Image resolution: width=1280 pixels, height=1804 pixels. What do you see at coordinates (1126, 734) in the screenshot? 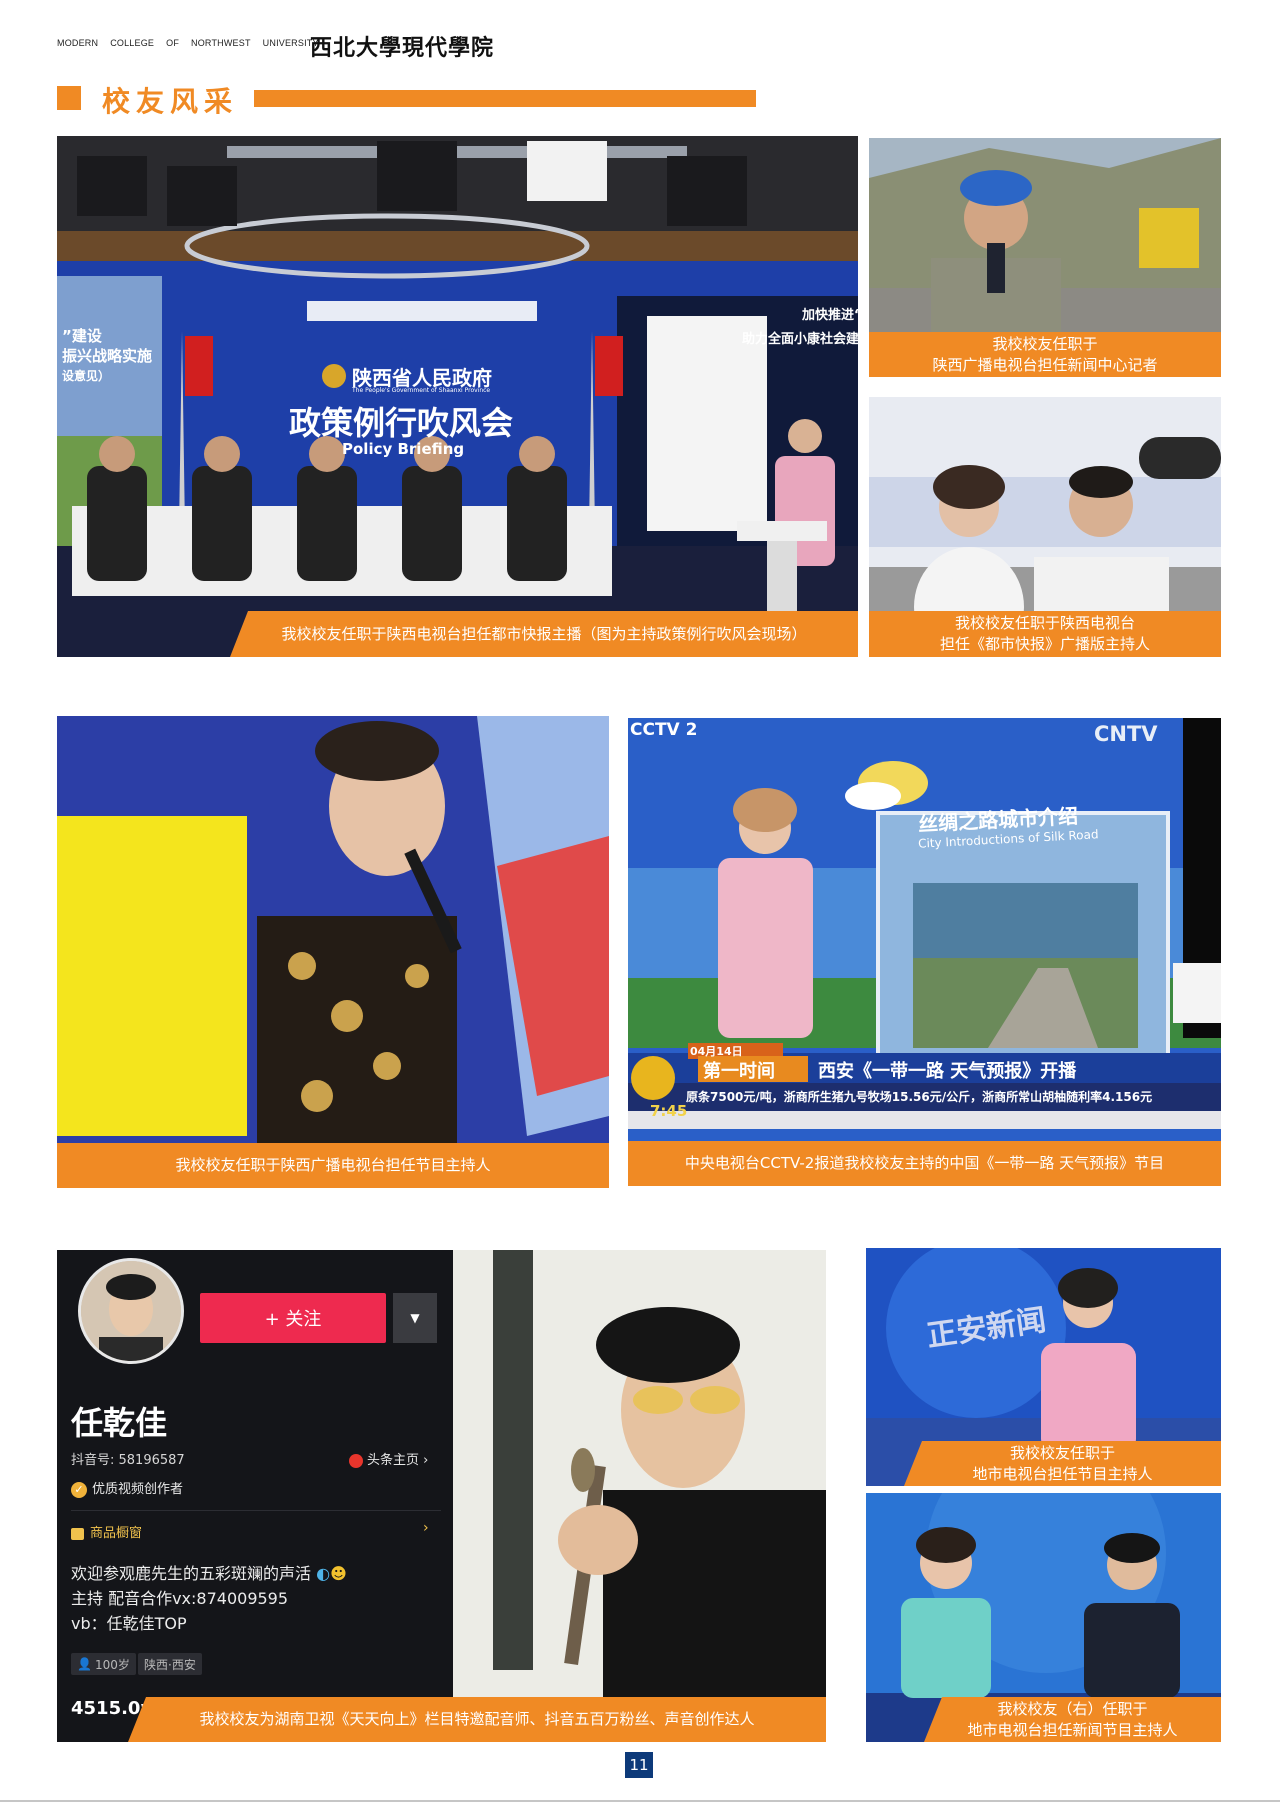
I see `cntv-logo: CNTV` at bounding box center [1126, 734].